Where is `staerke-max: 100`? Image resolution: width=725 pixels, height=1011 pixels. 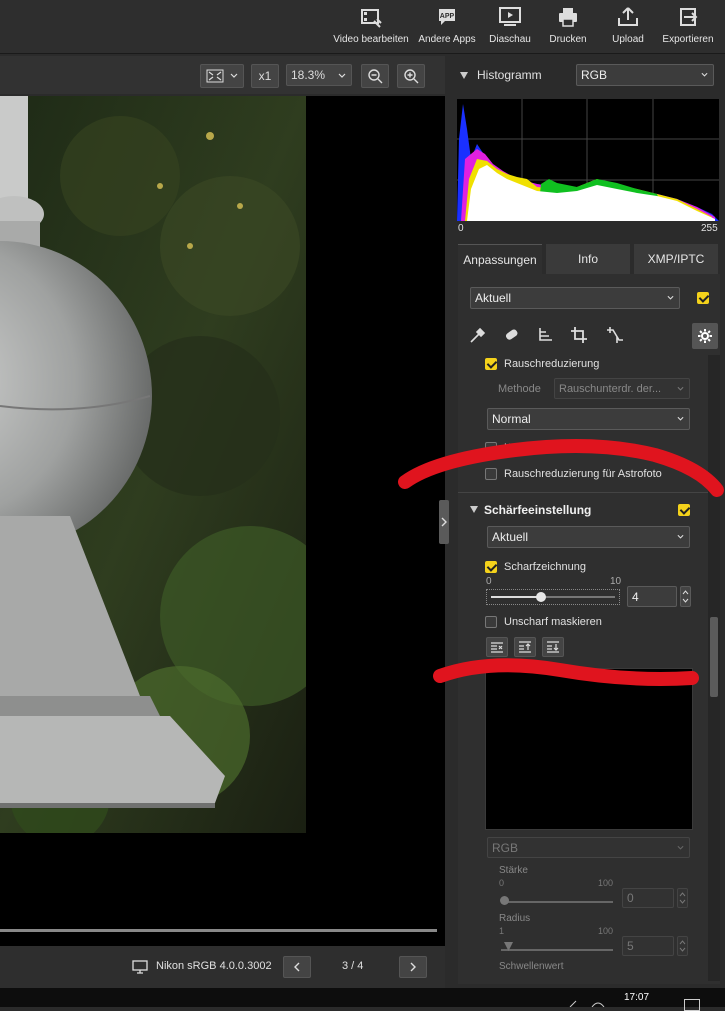 staerke-max: 100 is located at coordinates (606, 883).